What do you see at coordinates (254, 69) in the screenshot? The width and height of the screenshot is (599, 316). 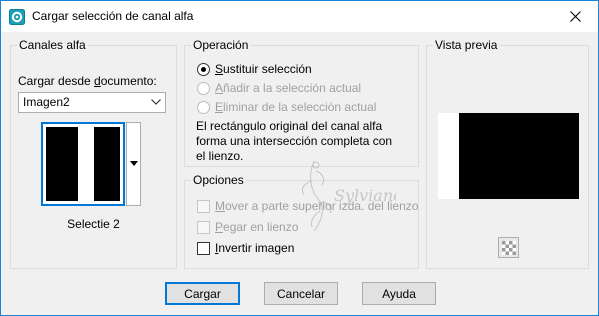 I see `radio-replace-selection: Sustituir selección` at bounding box center [254, 69].